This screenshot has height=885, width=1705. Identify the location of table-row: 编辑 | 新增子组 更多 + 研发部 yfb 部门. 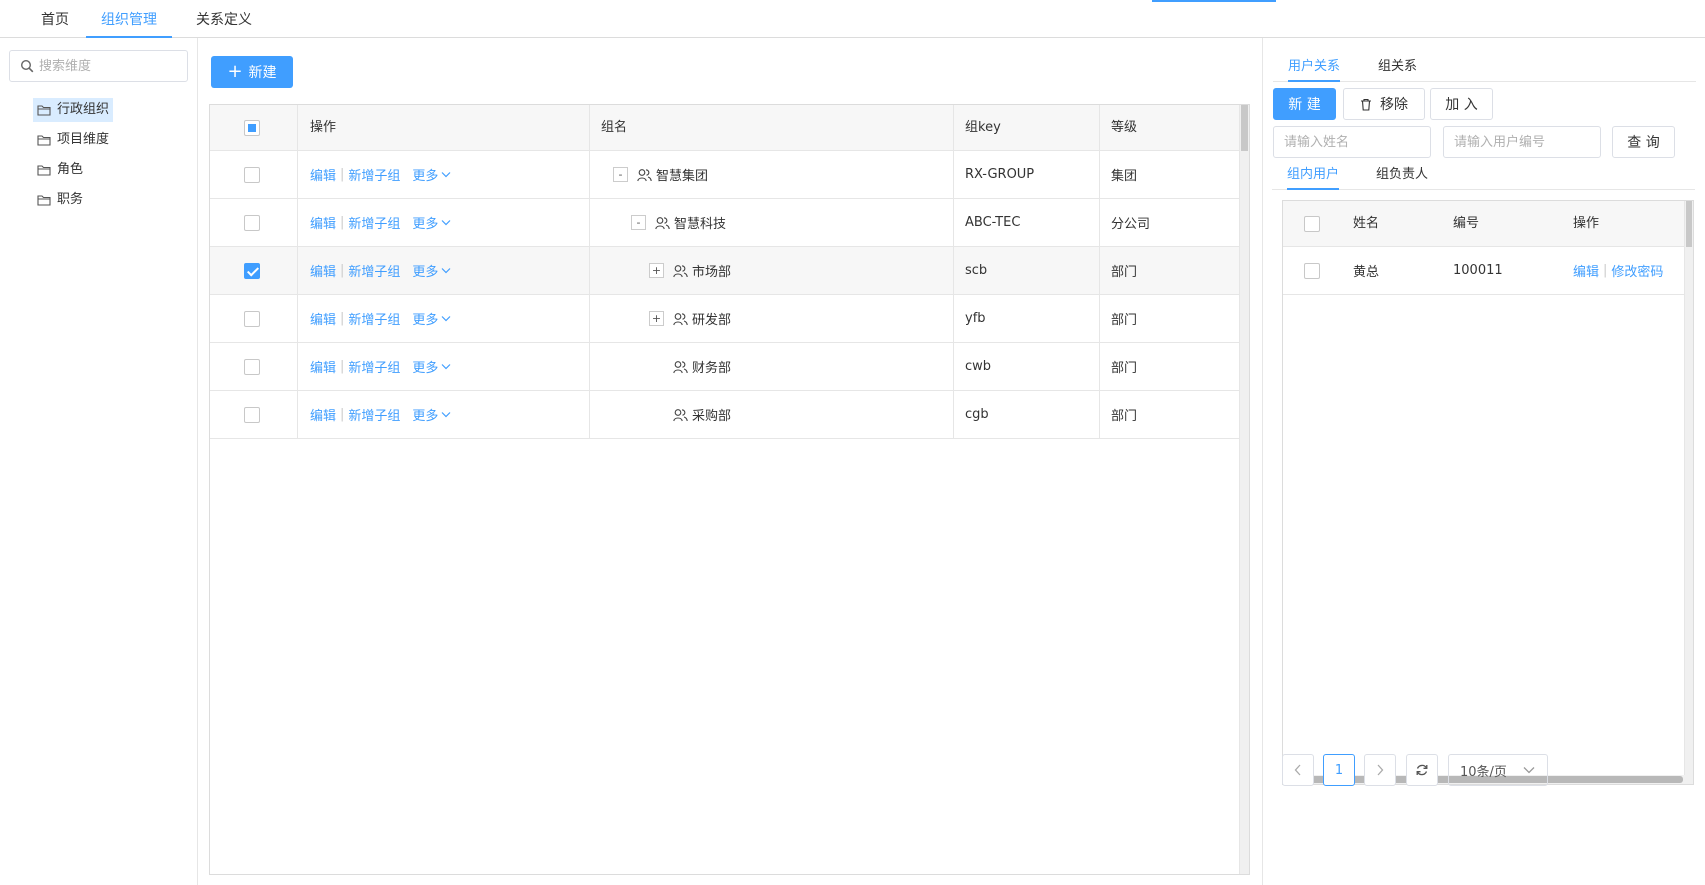
(725, 319).